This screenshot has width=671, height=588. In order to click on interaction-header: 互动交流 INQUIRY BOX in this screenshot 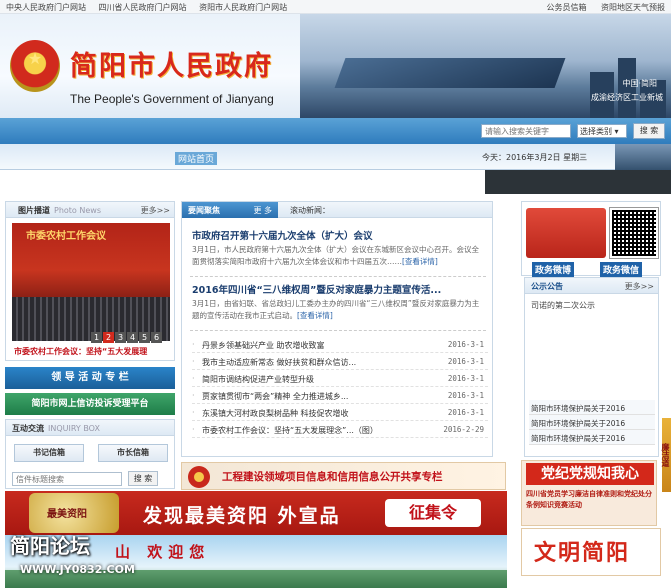, I will do `click(90, 428)`.